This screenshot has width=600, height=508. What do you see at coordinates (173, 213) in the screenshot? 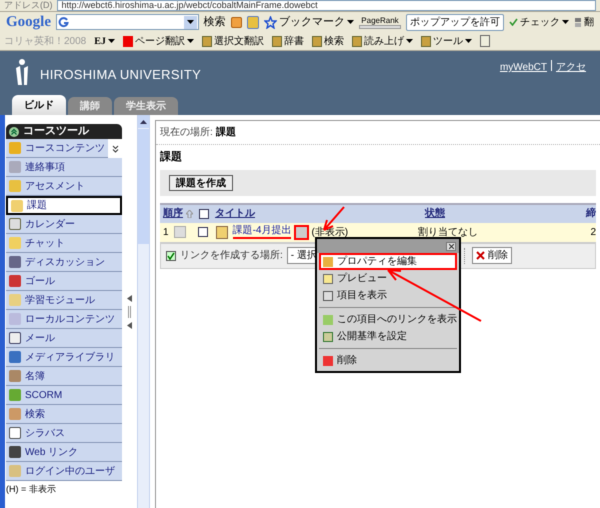
I see `column-header: 順序` at bounding box center [173, 213].